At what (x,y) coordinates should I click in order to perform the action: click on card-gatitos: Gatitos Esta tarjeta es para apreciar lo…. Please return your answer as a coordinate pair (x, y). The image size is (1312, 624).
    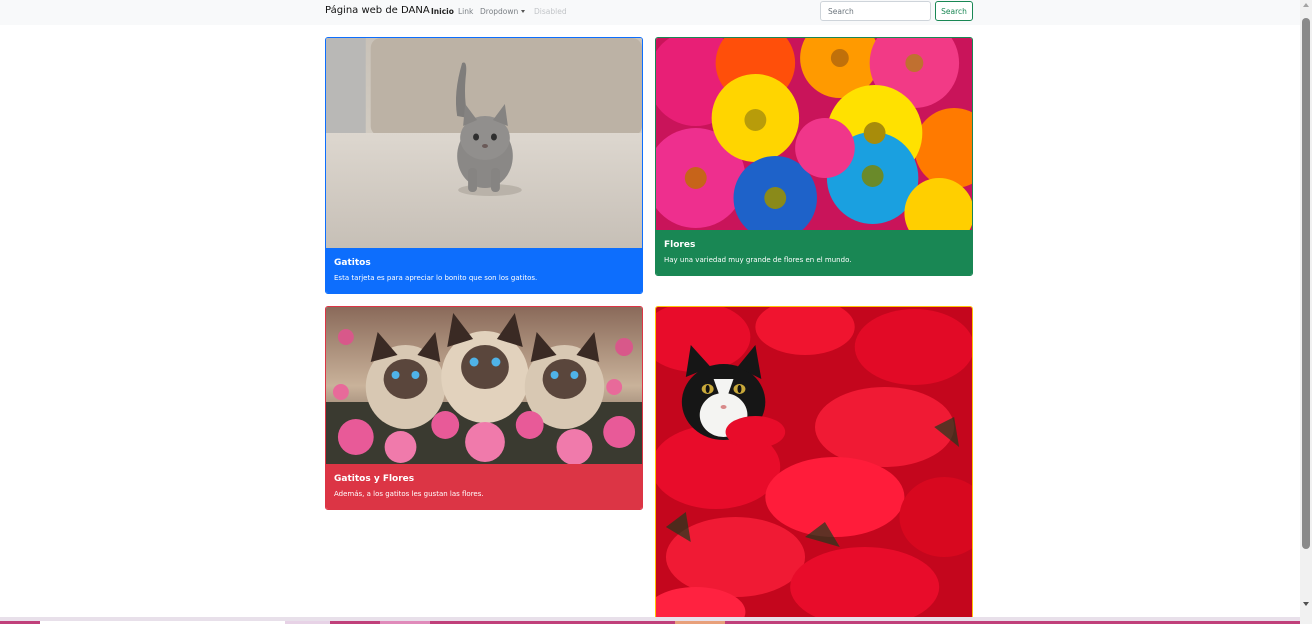
    Looking at the image, I should click on (484, 165).